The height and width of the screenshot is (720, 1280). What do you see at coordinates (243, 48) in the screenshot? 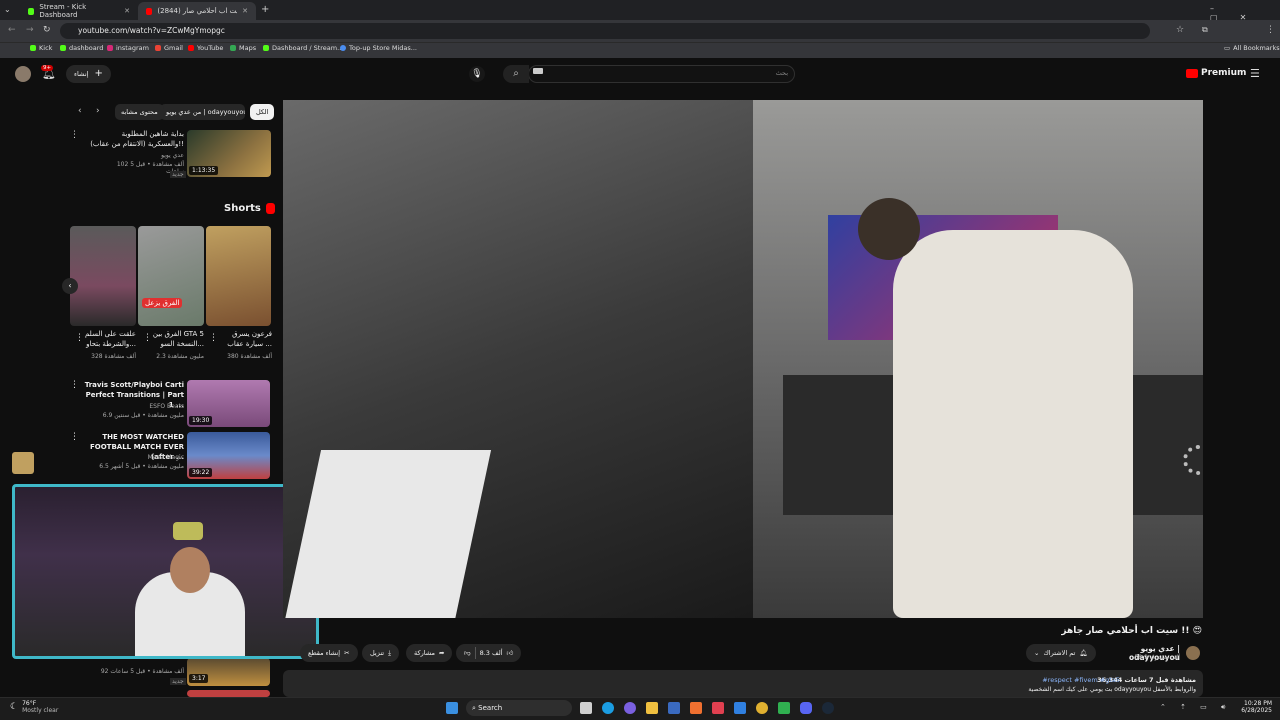
I see `bookmark-maps: Maps` at bounding box center [243, 48].